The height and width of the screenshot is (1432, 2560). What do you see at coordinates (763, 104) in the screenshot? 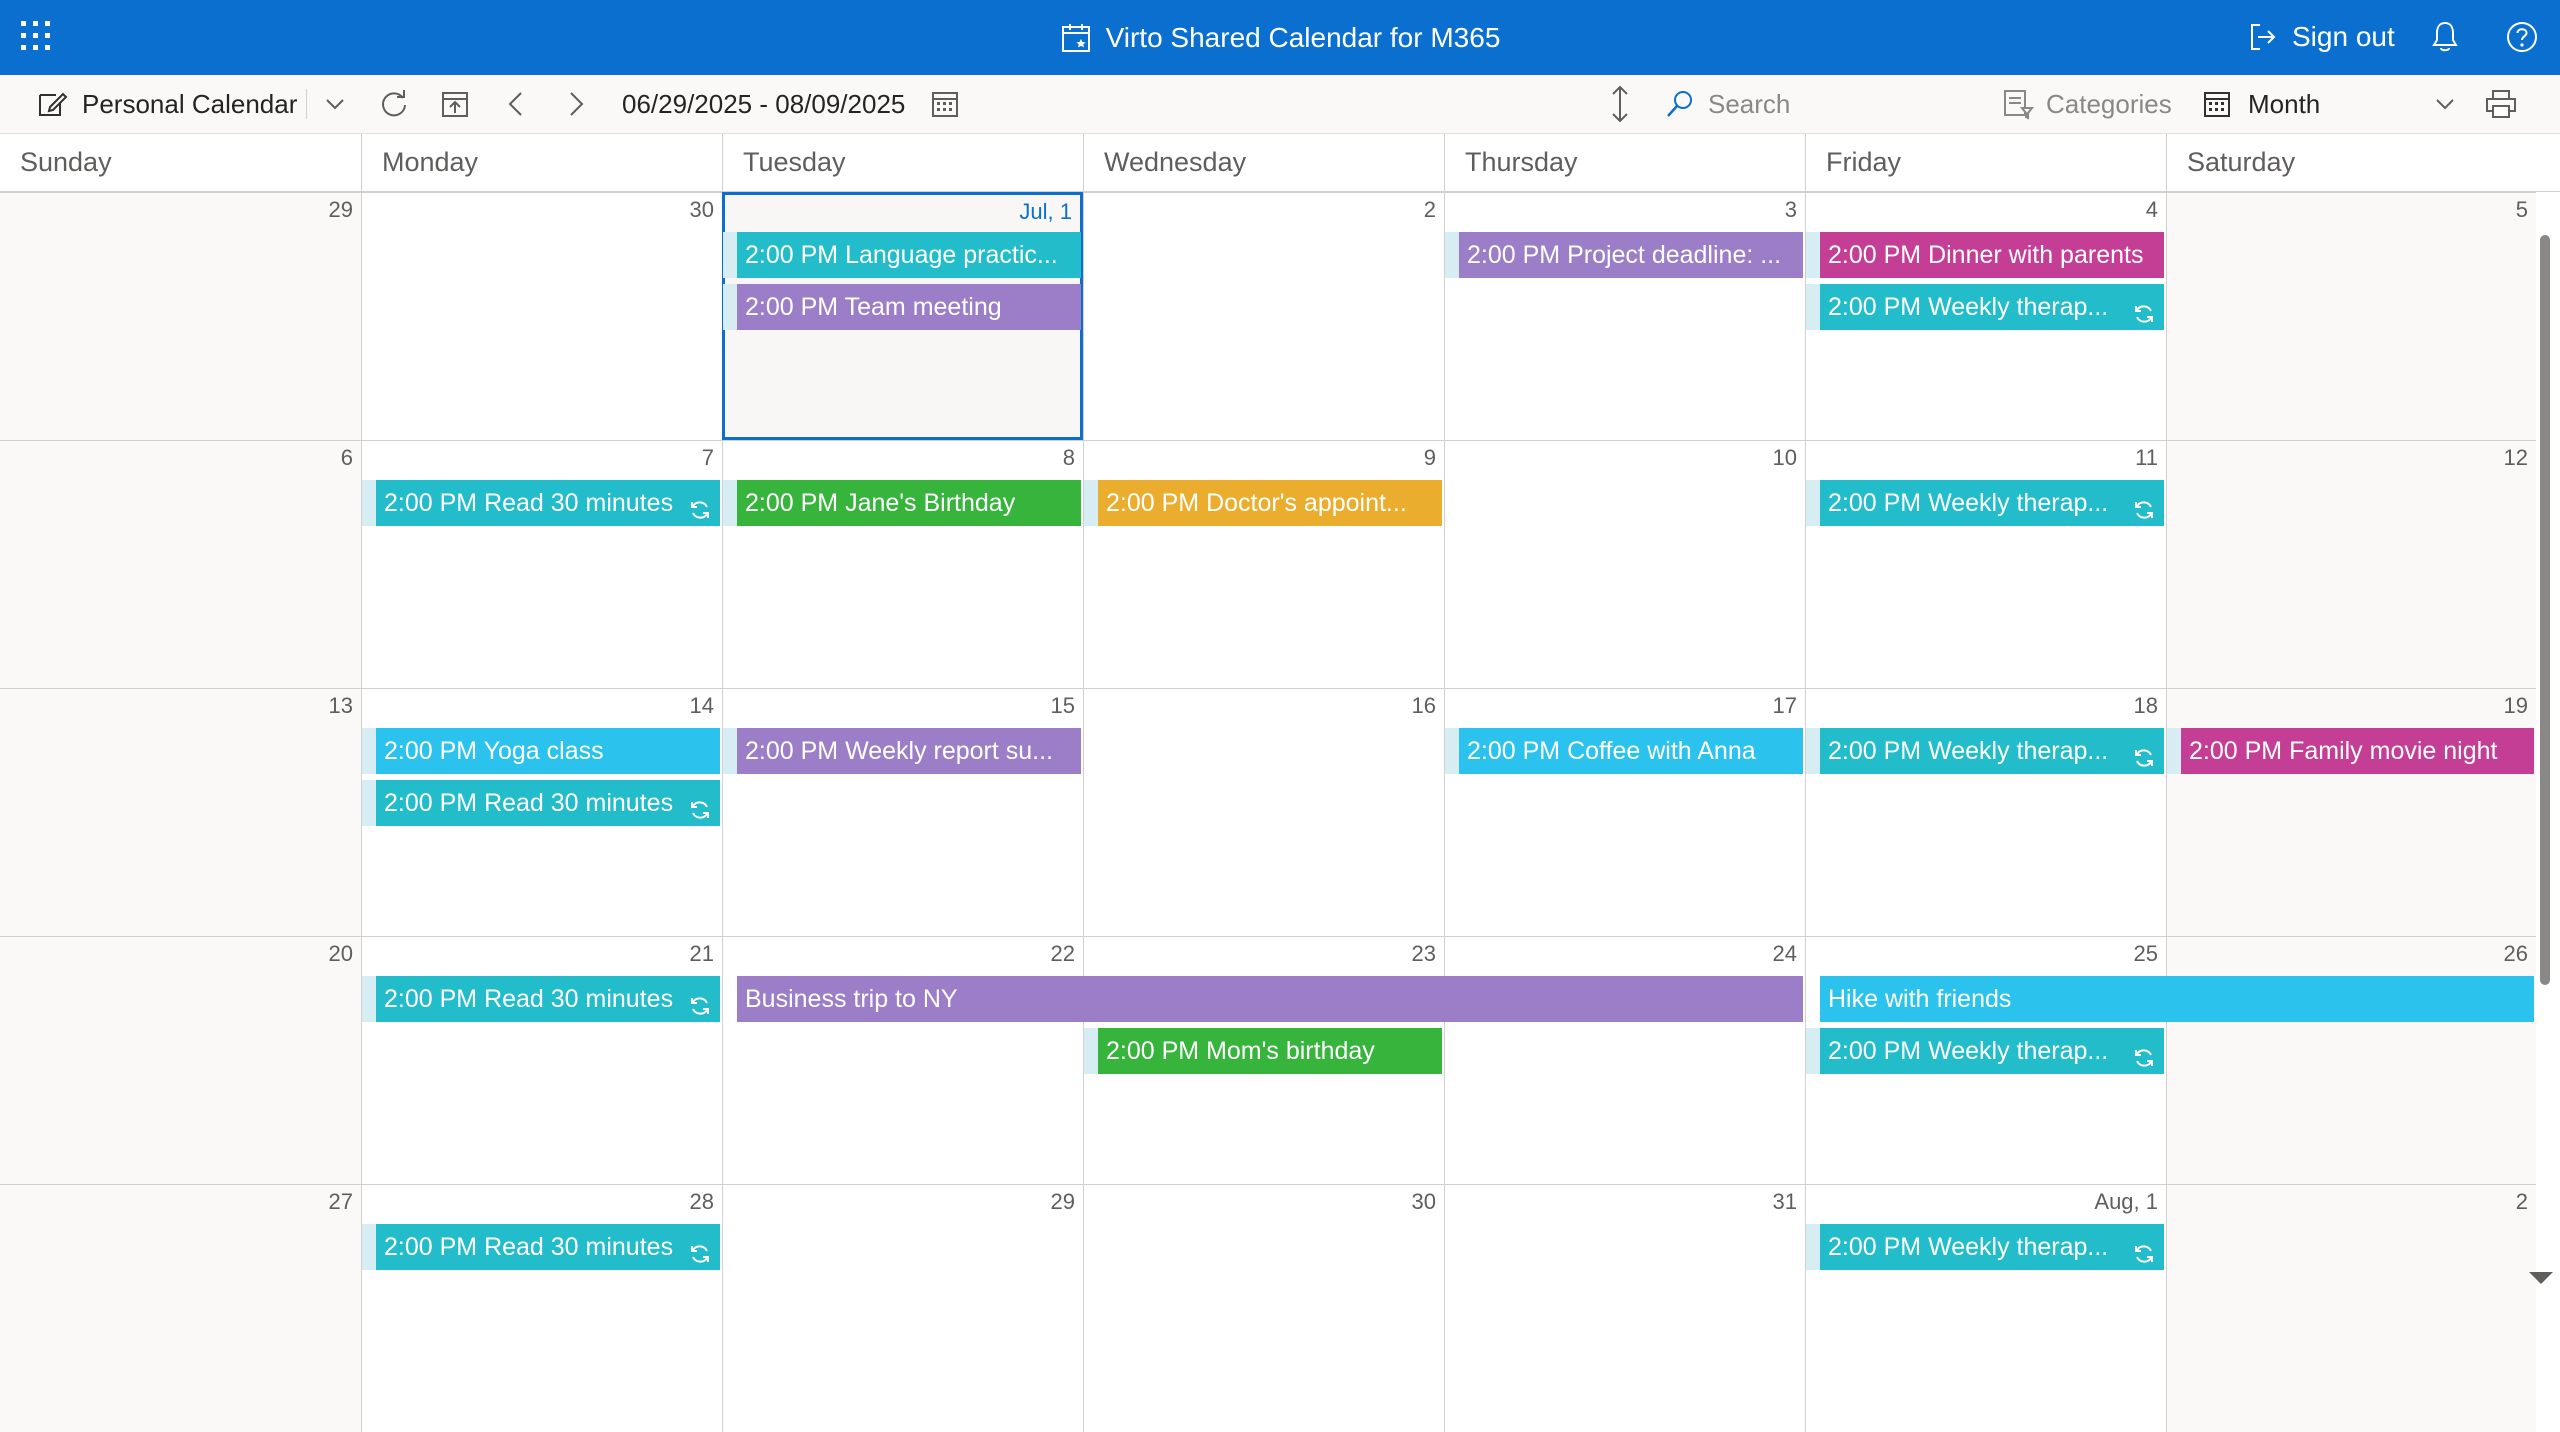
I see `date-range-label: 06/29/2025 - 08/09/2025` at bounding box center [763, 104].